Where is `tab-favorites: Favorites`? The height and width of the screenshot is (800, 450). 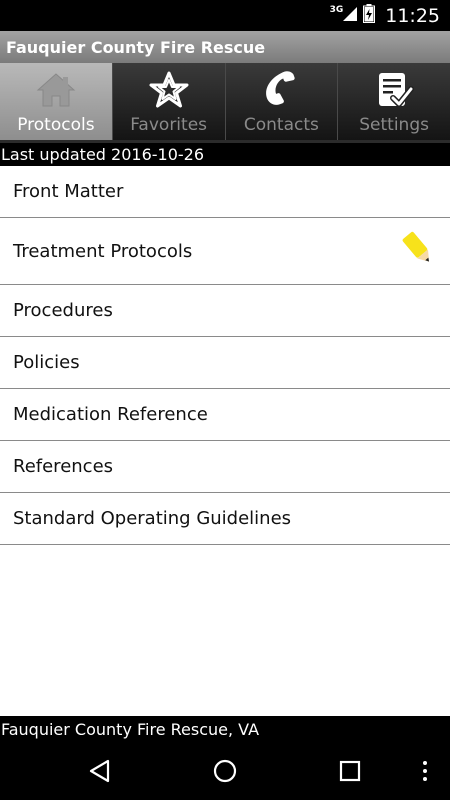
tab-favorites: Favorites is located at coordinates (169, 101).